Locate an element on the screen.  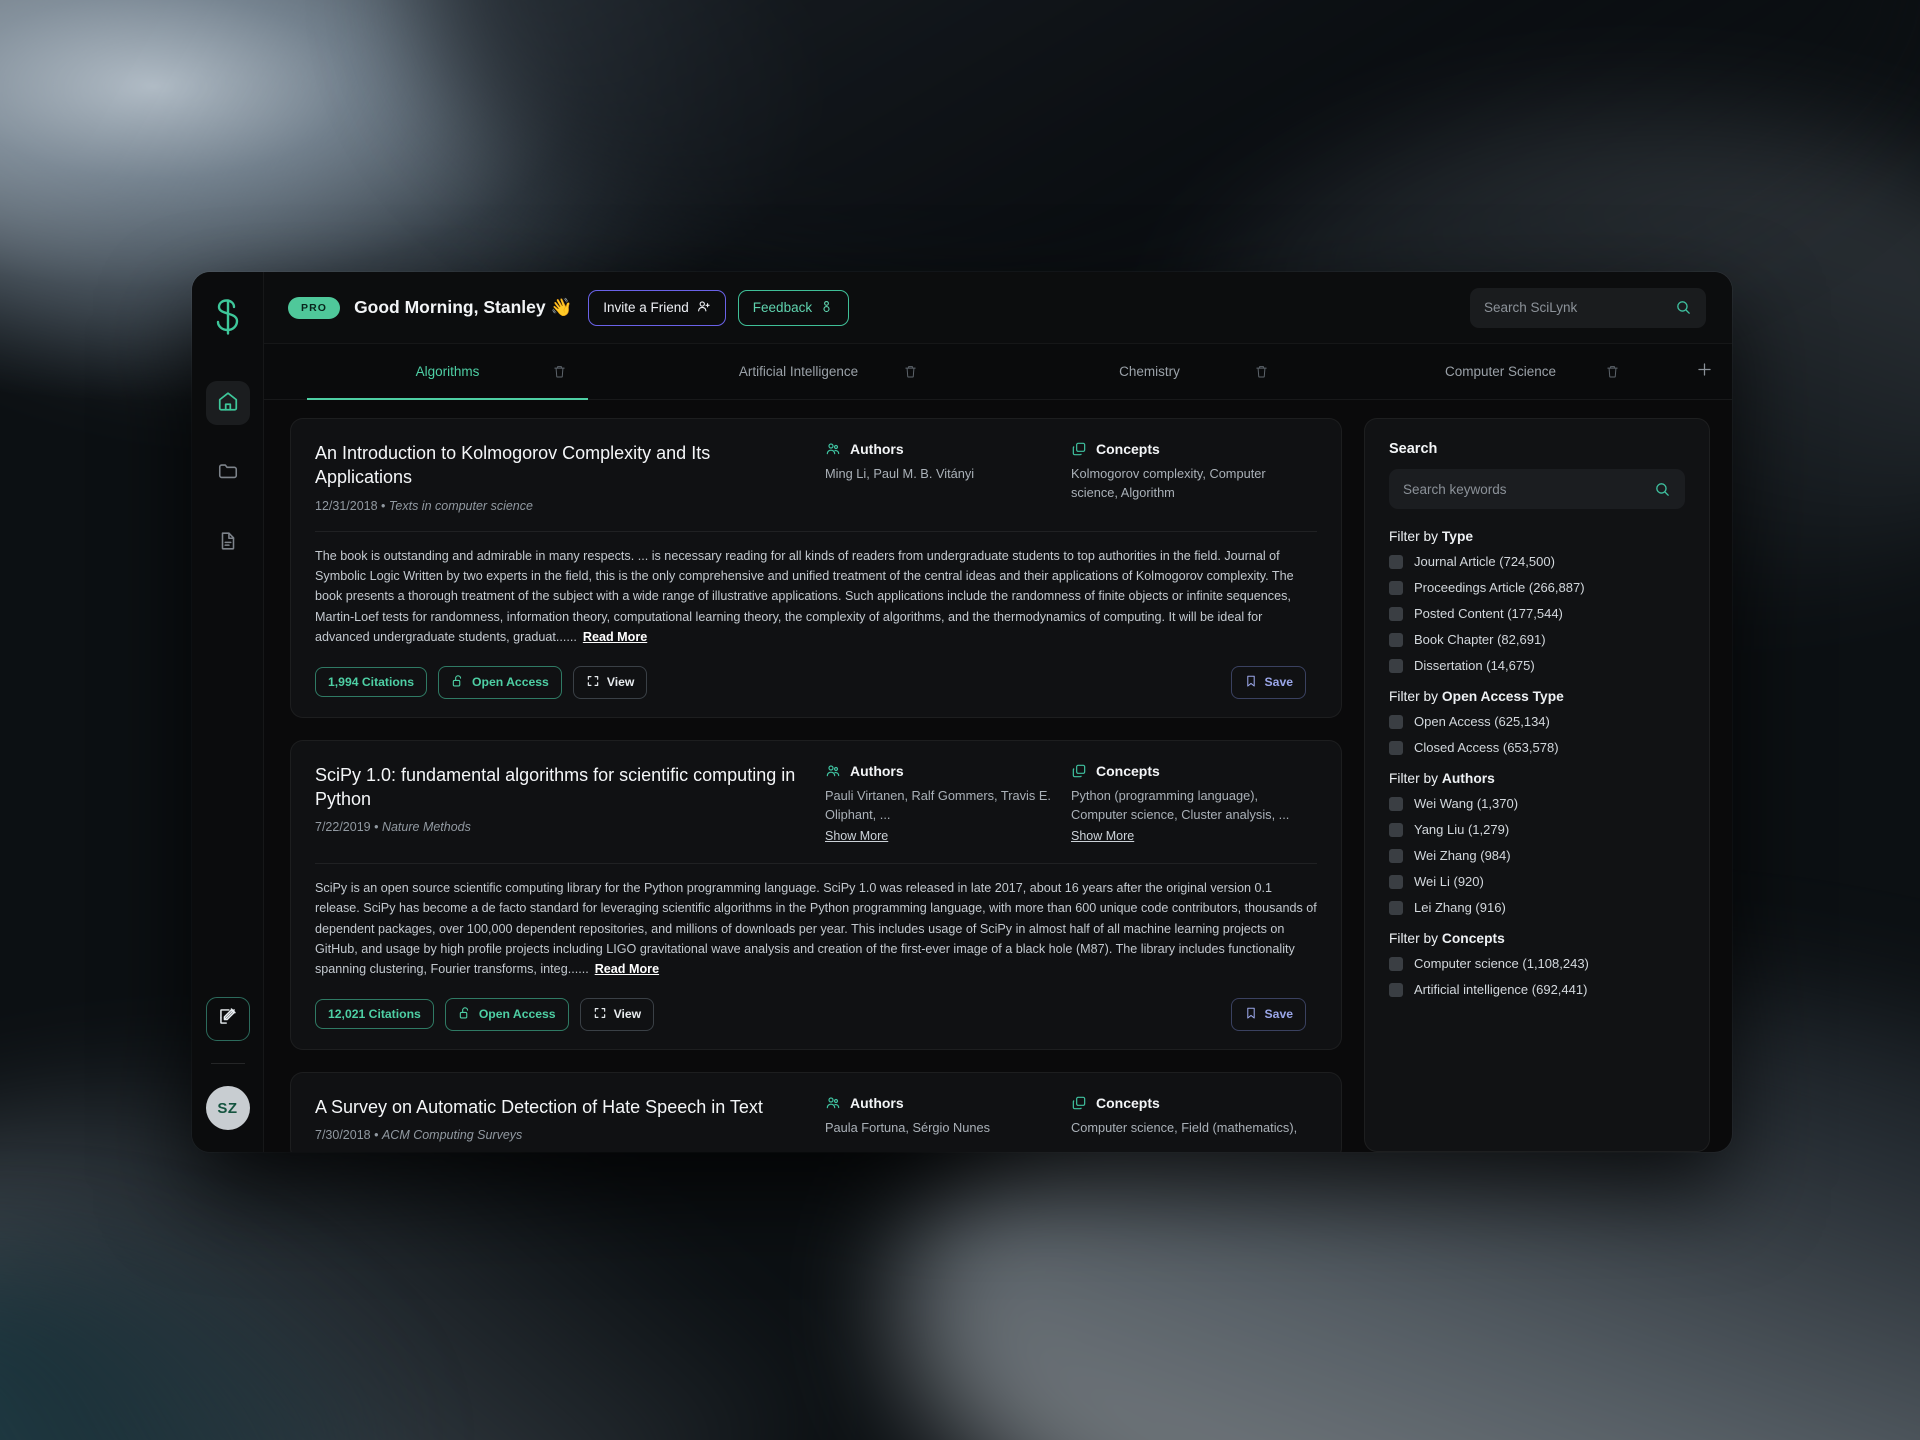
sidebar-item-home is located at coordinates (227, 403).